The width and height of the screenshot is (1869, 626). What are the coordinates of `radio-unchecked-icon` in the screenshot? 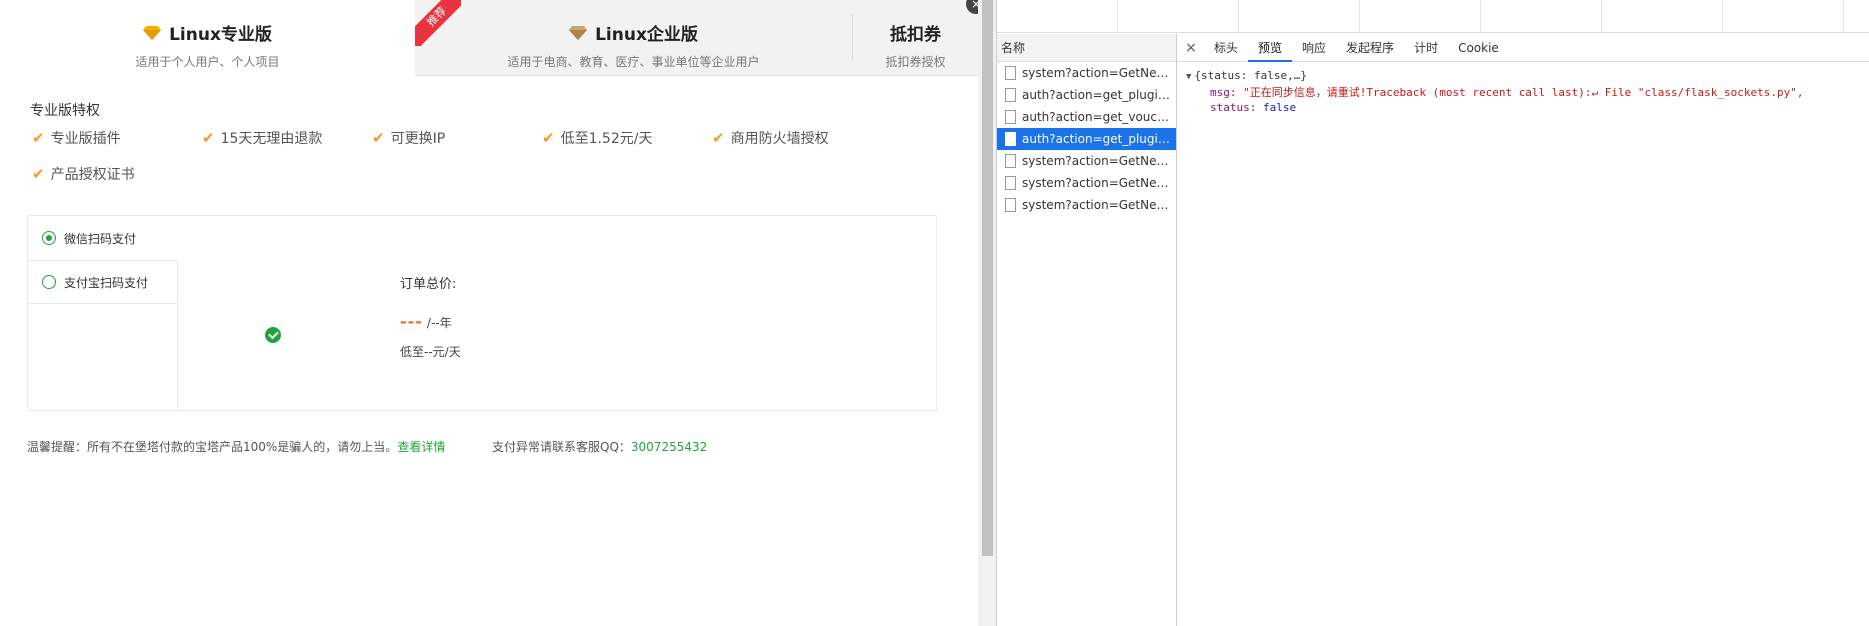 It's located at (49, 282).